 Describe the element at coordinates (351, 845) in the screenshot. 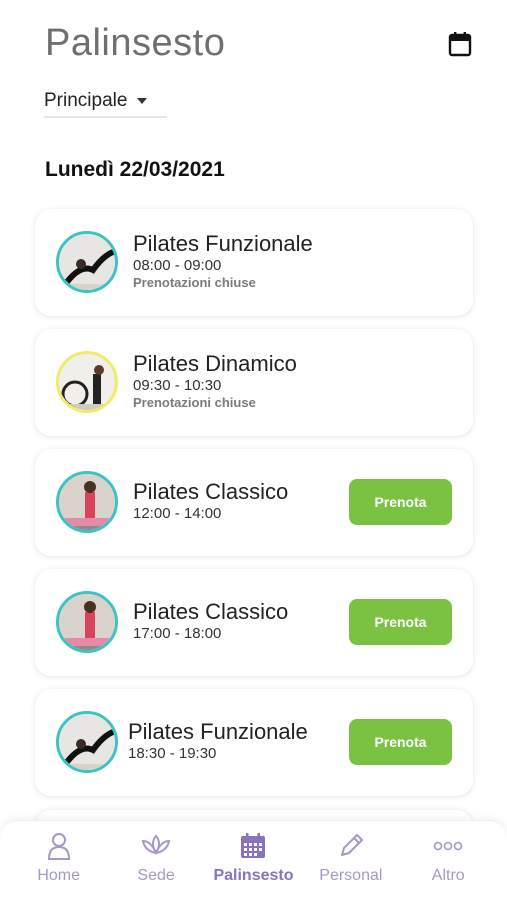

I see `pencil-icon` at that location.